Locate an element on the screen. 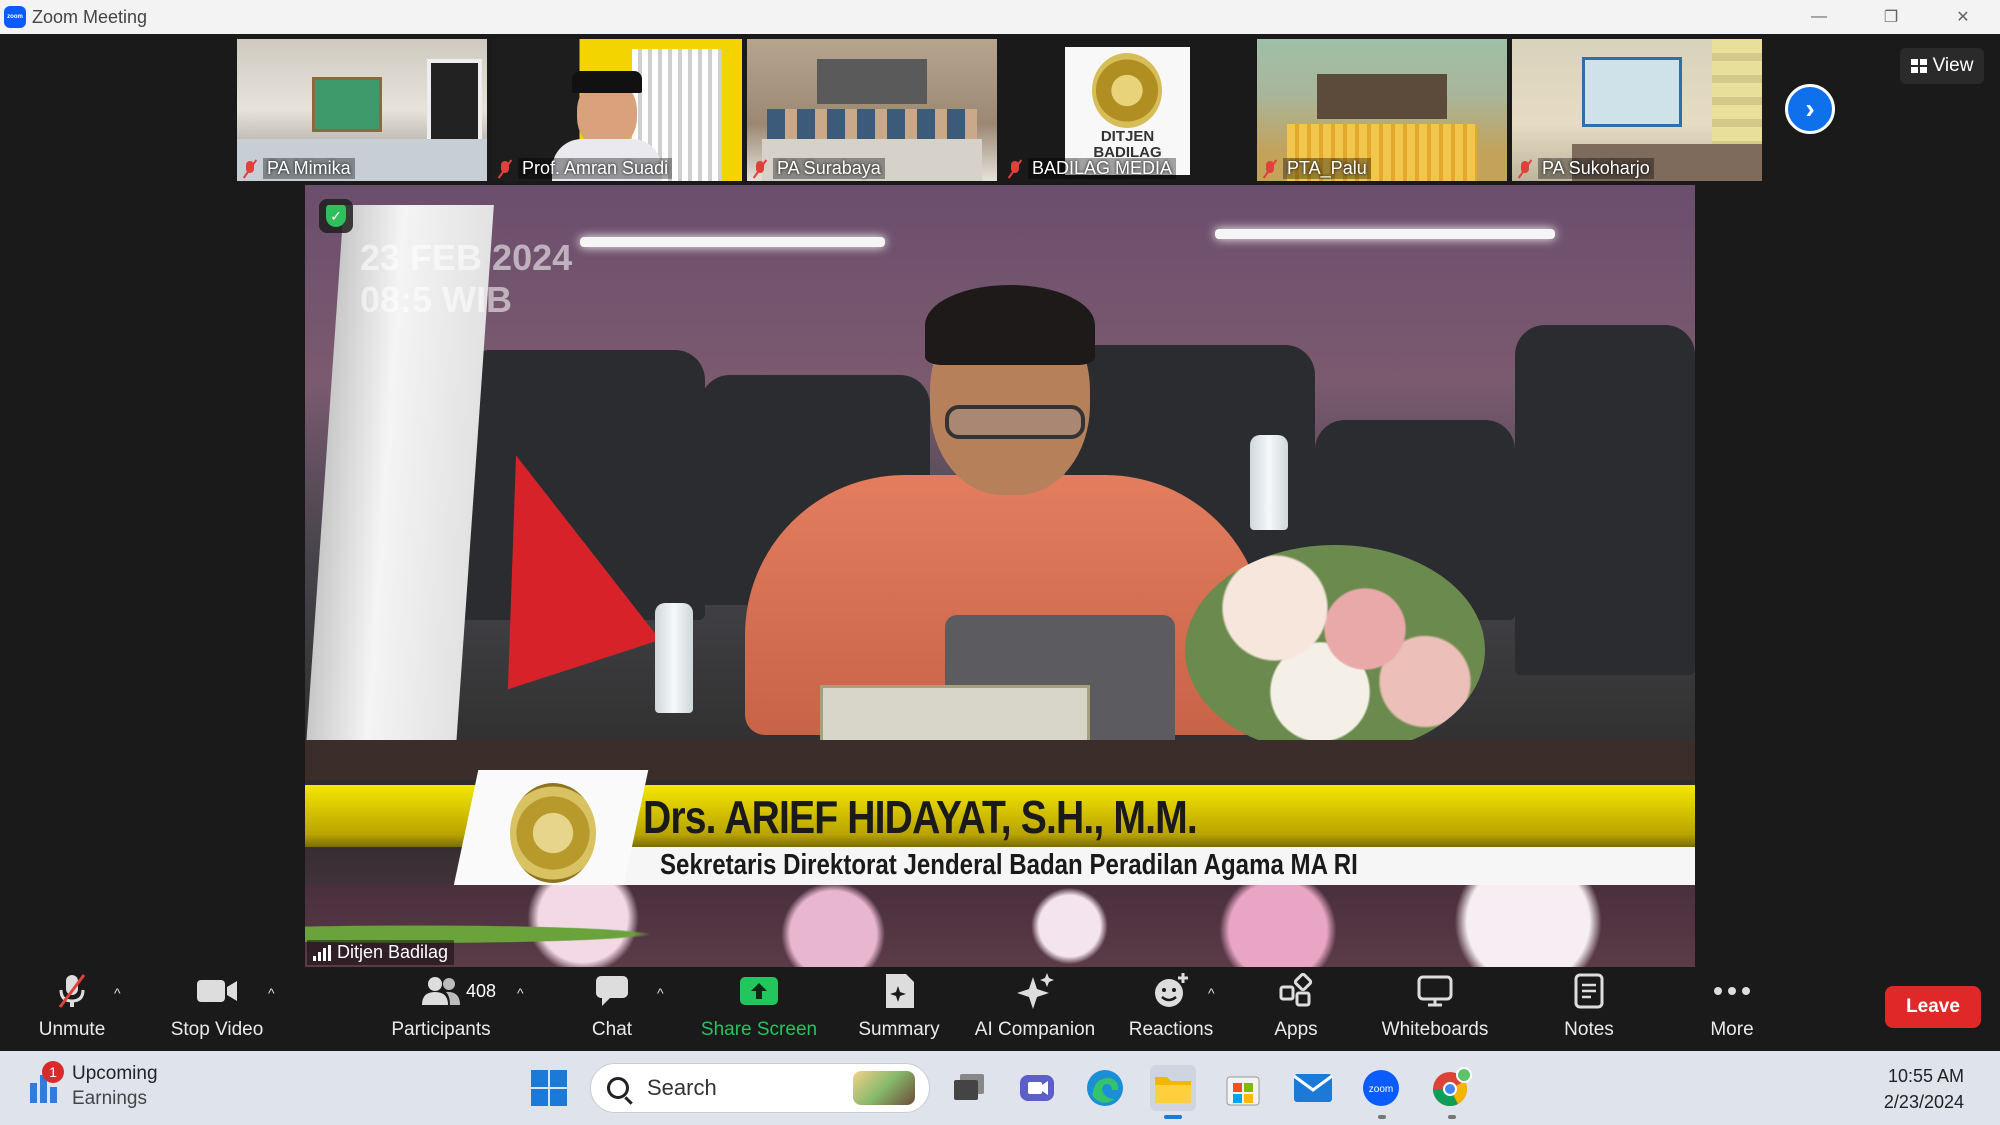 The height and width of the screenshot is (1125, 2000). participants-button: Participants is located at coordinates (441, 1009).